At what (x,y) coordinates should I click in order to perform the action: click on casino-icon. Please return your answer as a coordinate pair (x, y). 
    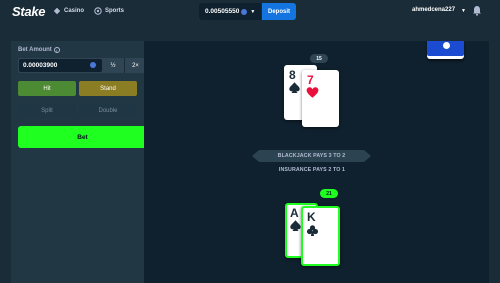
    Looking at the image, I should click on (57, 11).